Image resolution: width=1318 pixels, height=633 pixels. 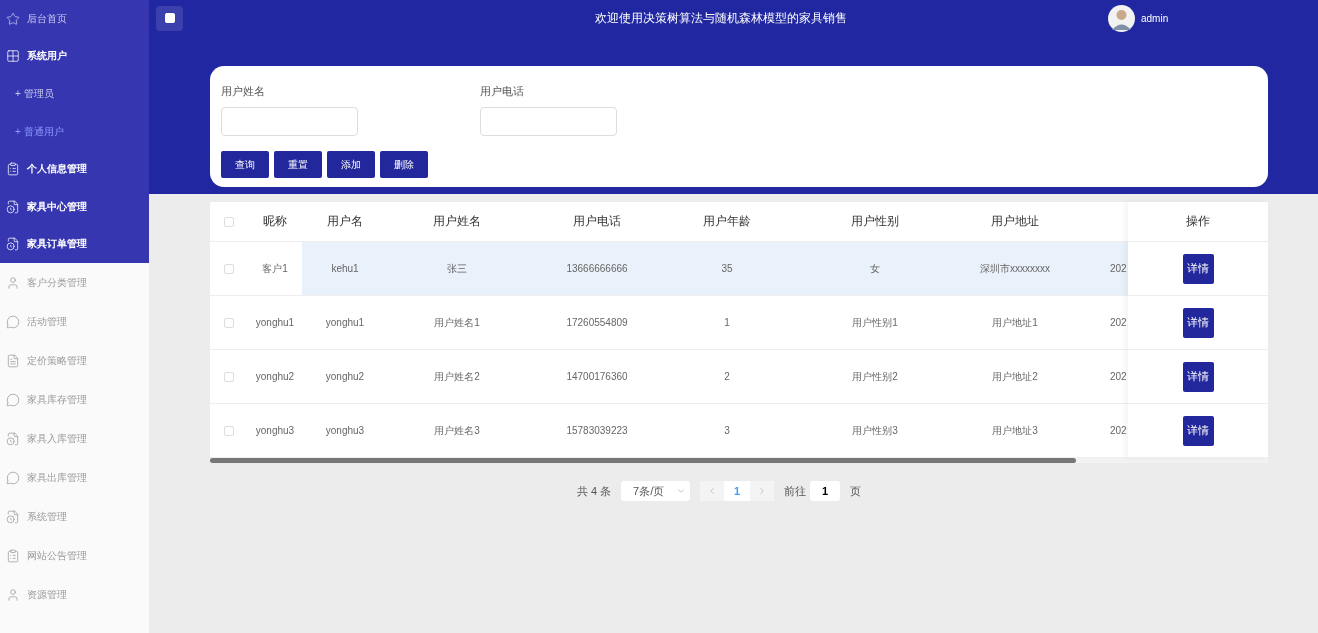 I want to click on sidebar-item: 后台首页, so click(x=74, y=19).